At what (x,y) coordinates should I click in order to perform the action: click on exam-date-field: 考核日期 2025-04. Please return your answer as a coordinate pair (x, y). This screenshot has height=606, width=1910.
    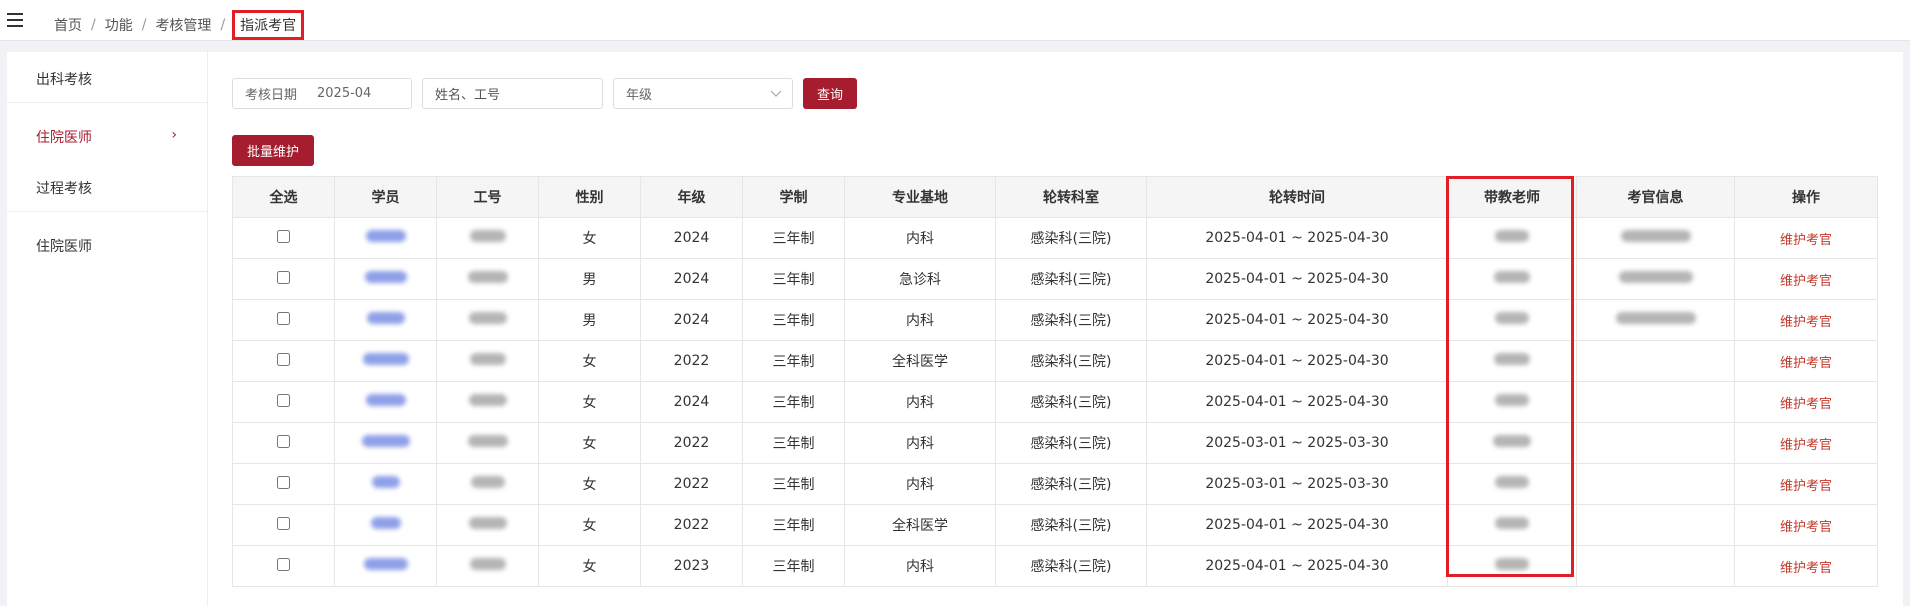
    Looking at the image, I should click on (322, 93).